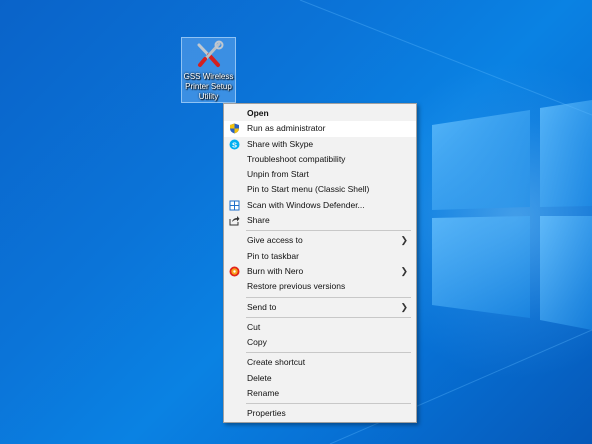  Describe the element at coordinates (320, 393) in the screenshot. I see `menu-item-rename: Rename` at that location.